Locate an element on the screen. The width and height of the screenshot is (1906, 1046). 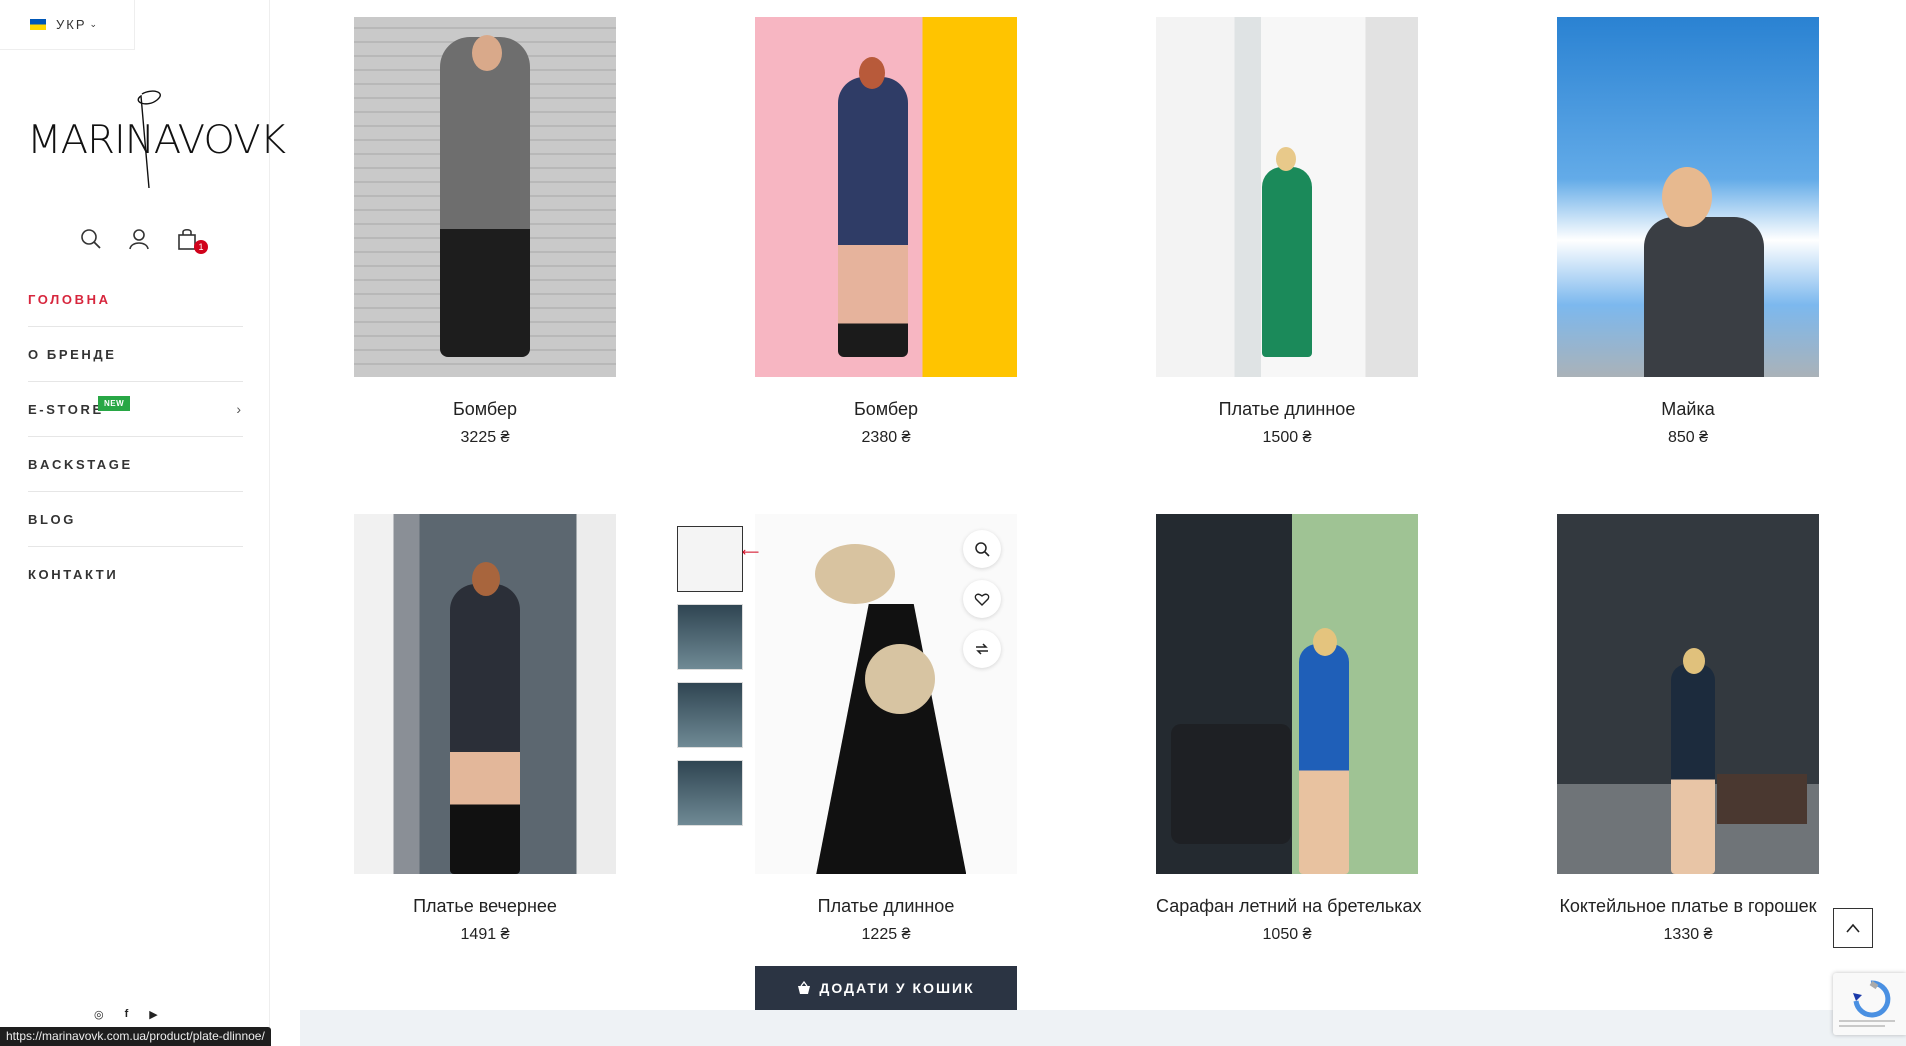
straw-bag-shape is located at coordinates (900, 679).